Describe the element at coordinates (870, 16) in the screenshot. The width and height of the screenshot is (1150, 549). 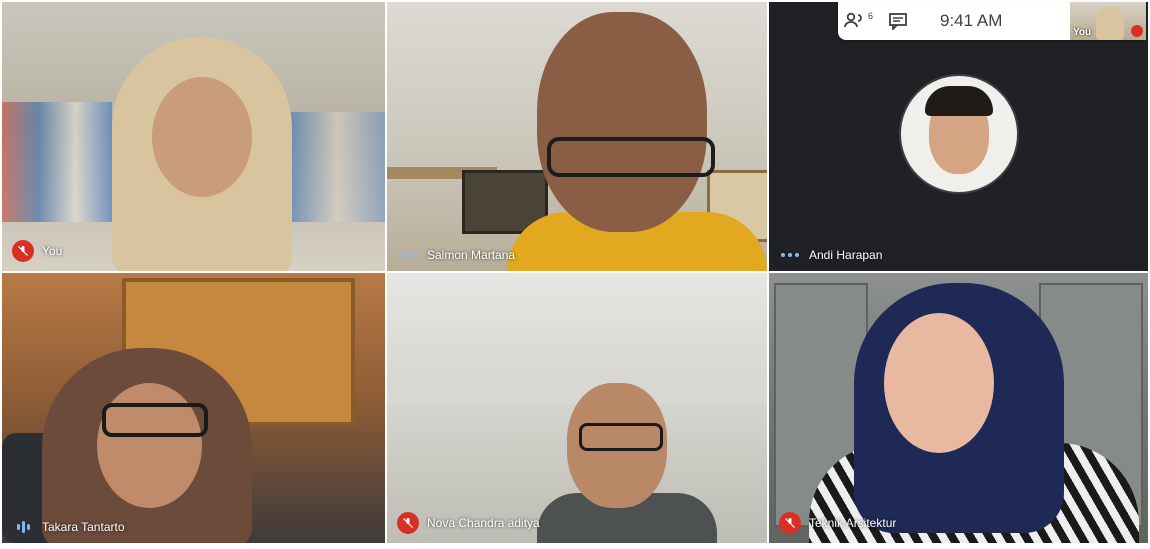
I see `people-count: 6` at that location.